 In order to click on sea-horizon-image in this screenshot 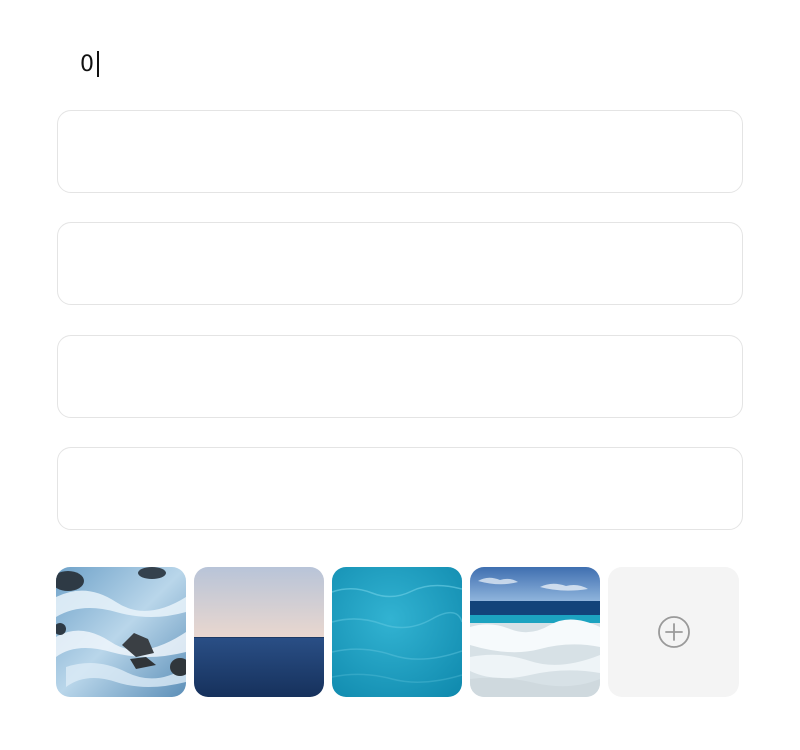, I will do `click(259, 632)`.